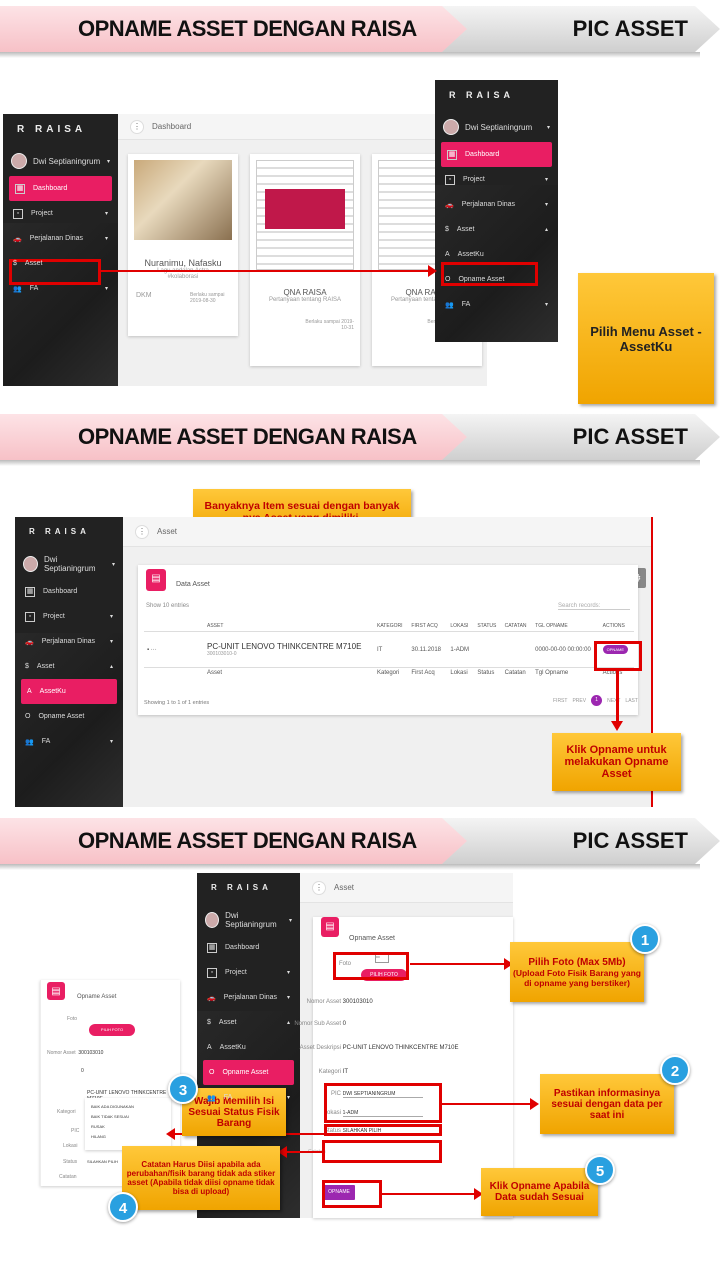 This screenshot has height=1280, width=720. Describe the element at coordinates (289, 626) in the screenshot. I see `col-header: ASSET` at that location.